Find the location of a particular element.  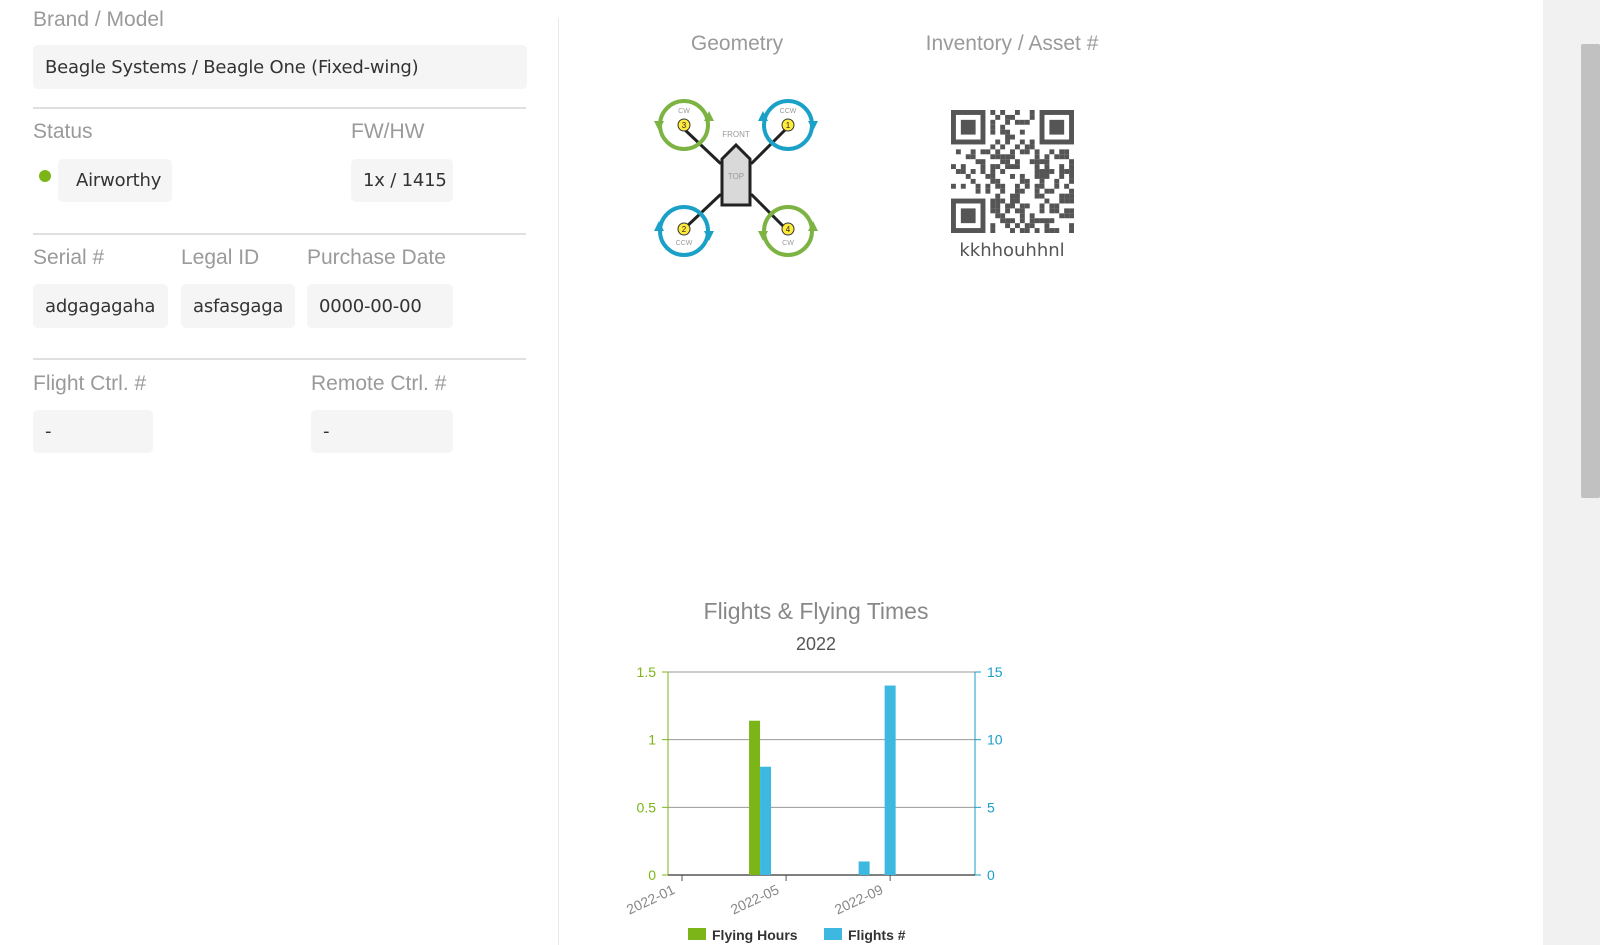

rotor-3: 3 CW is located at coordinates (684, 125).